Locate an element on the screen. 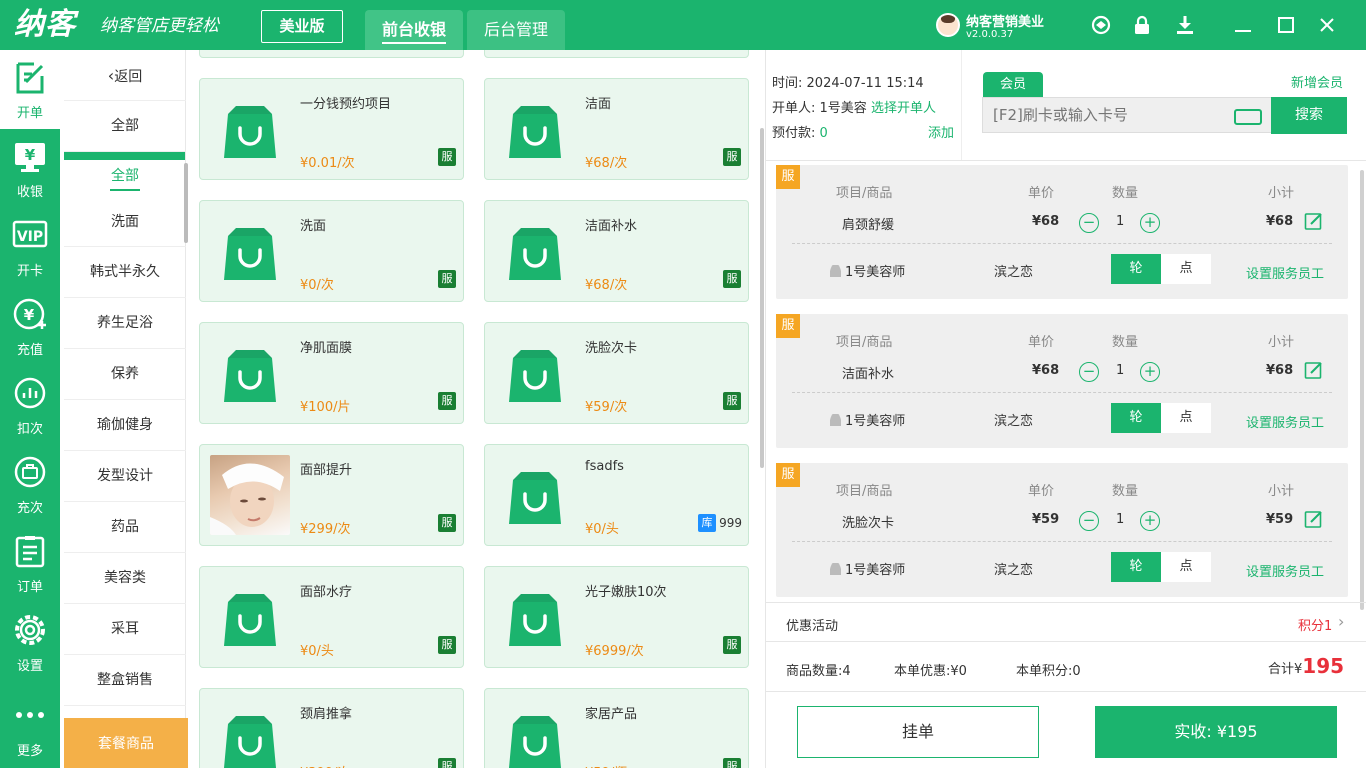 The image size is (1366, 770). sidebar-item-open-card: VIP 开卡 is located at coordinates (30, 247).